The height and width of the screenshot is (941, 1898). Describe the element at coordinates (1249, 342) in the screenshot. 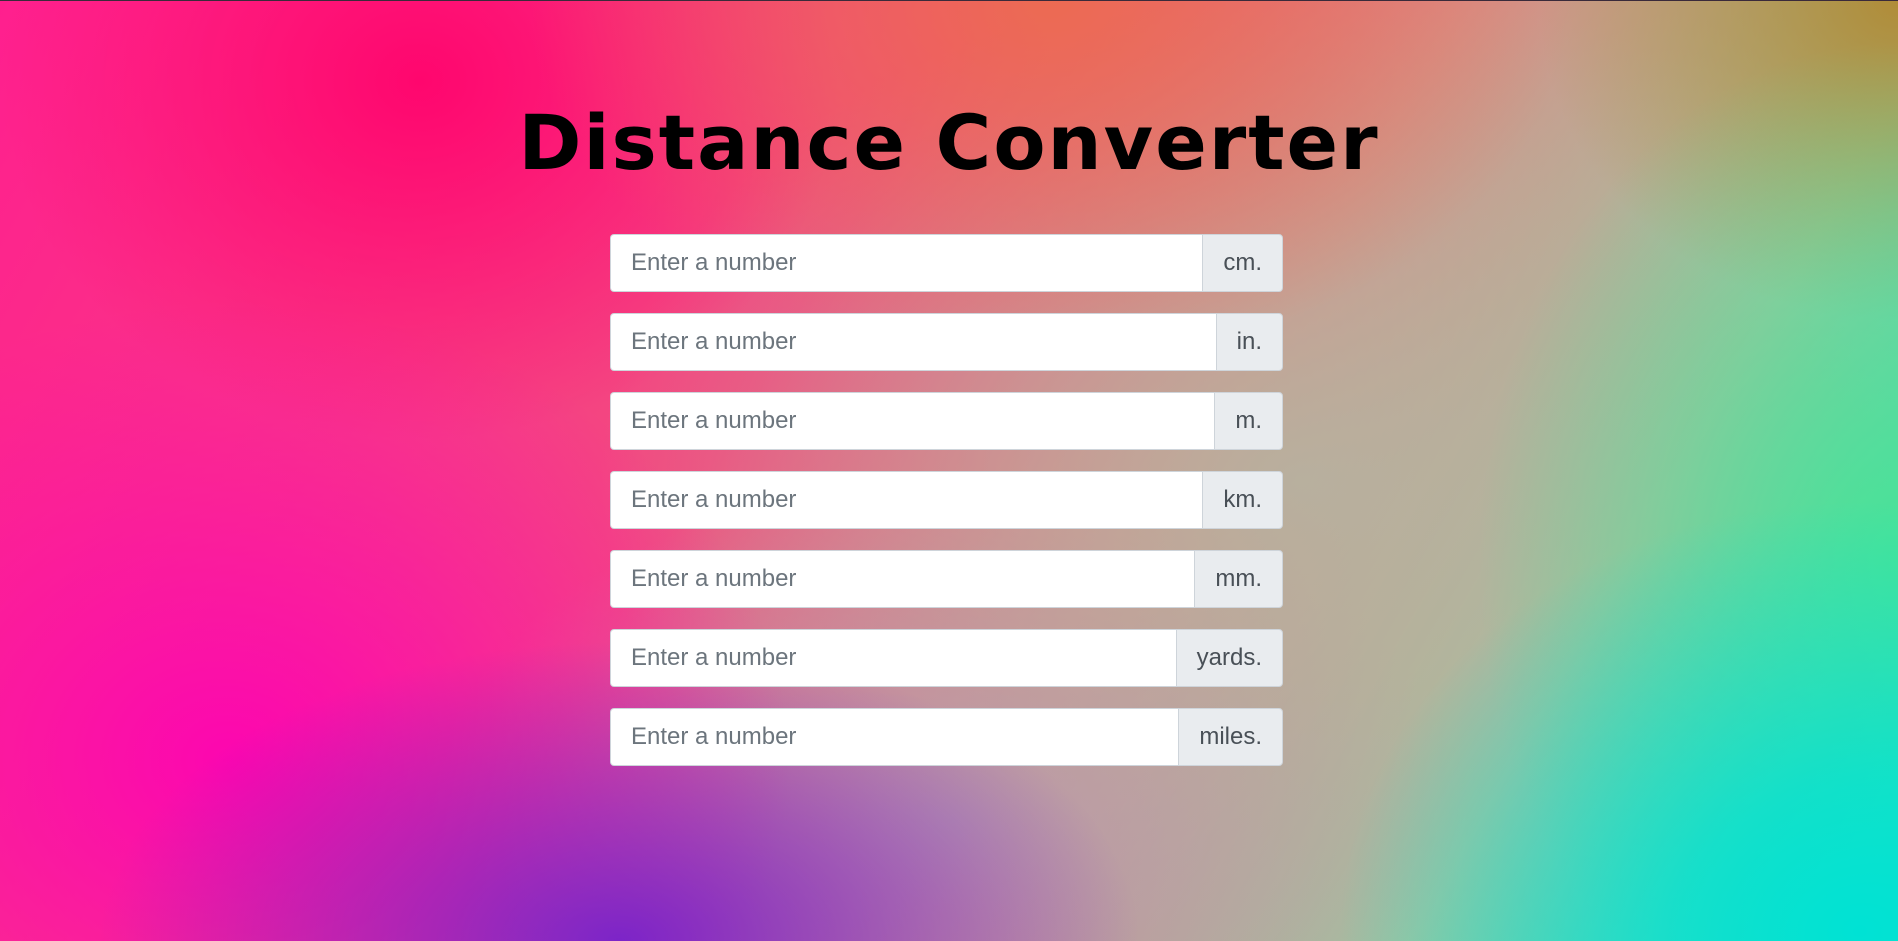

I see `in-unit-label: in.` at that location.